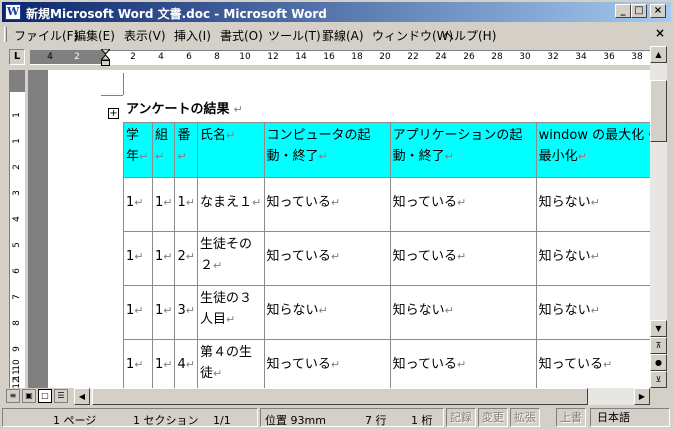  I want to click on table-row: 1↵ 1↵ 4↵ 第４の生徒↵ 知っている↵ 知っている↵ 知っている↵ 知, so click(386, 363).